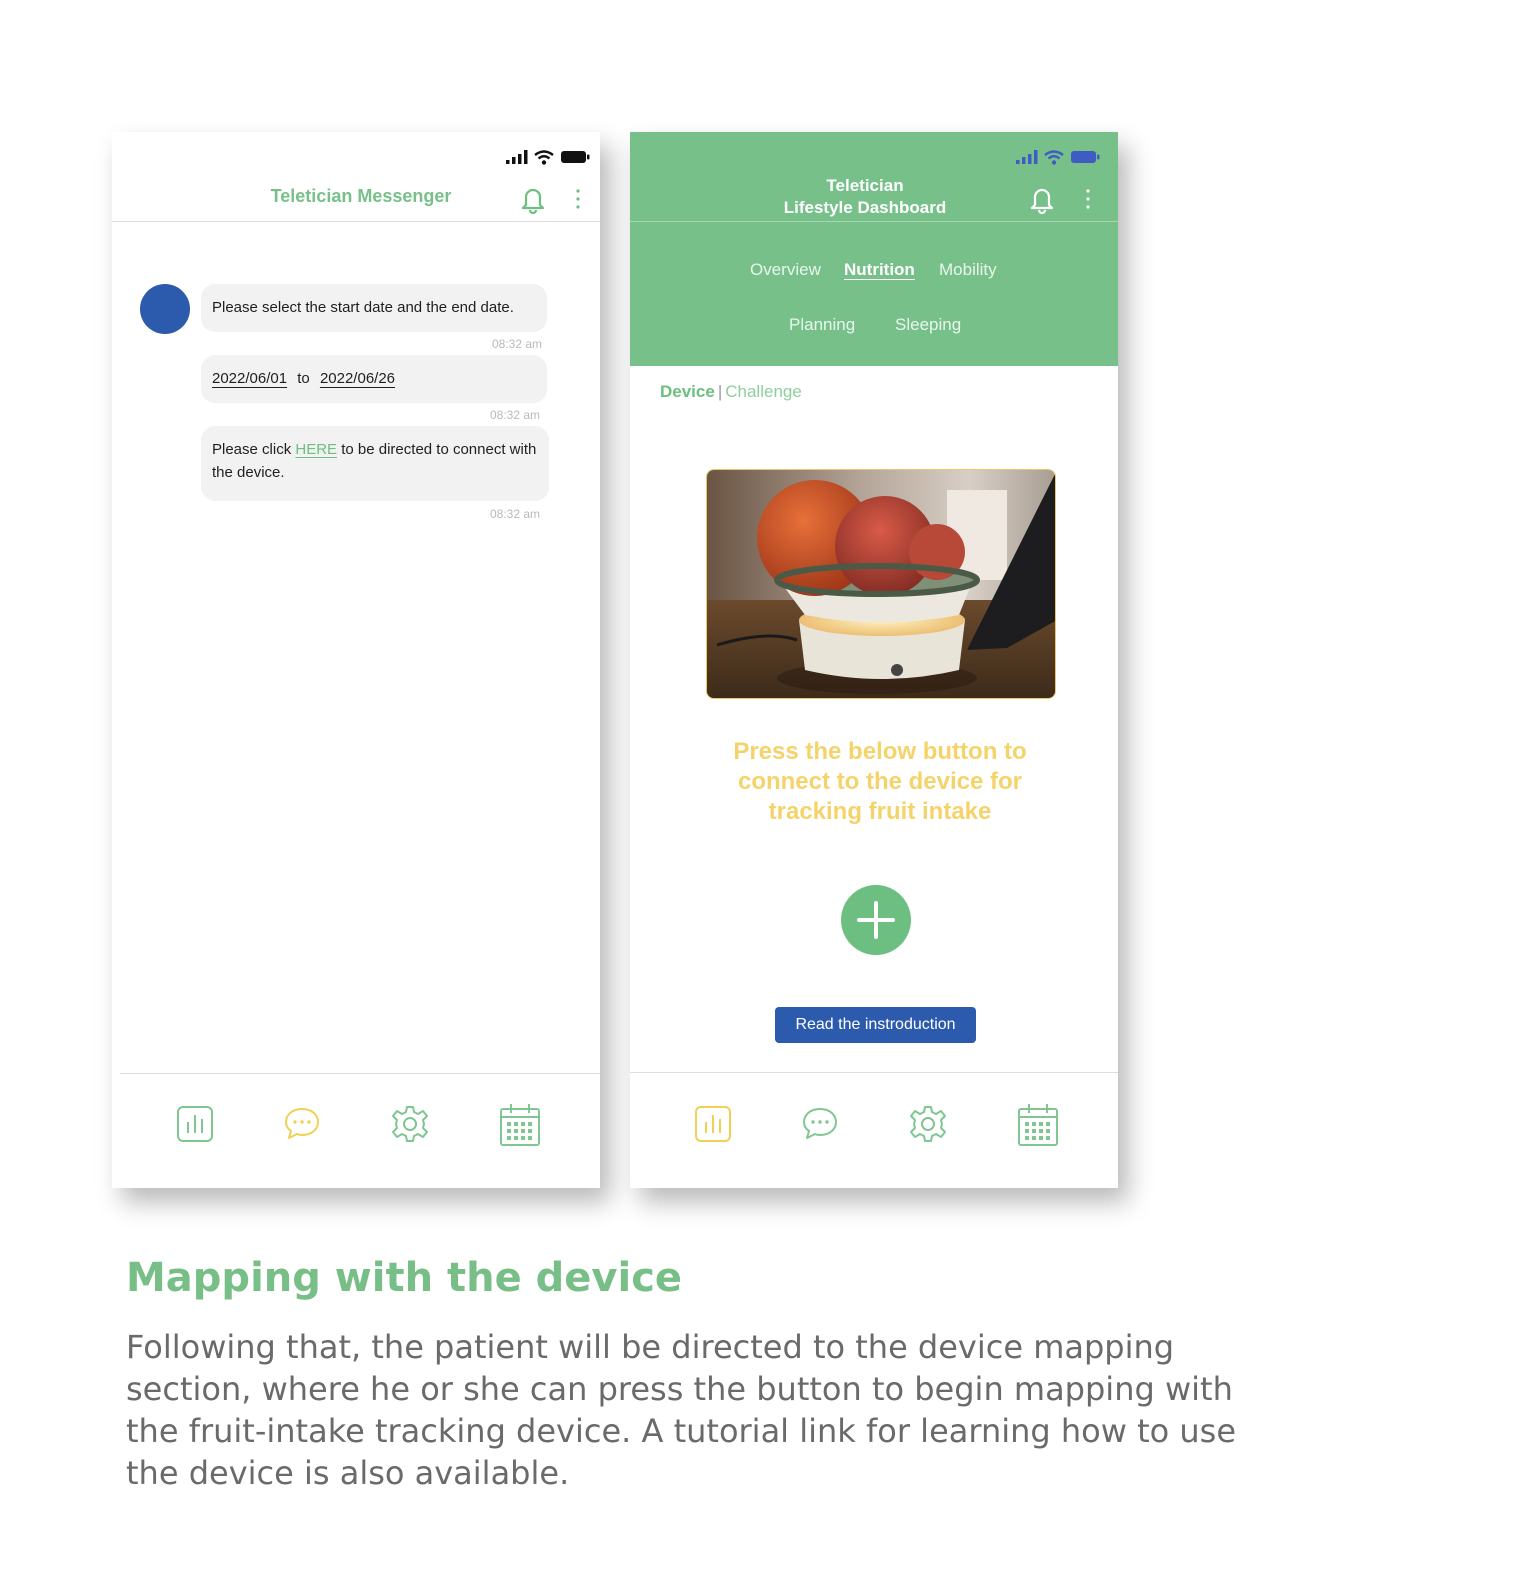  What do you see at coordinates (865, 197) in the screenshot?
I see `page-title: Teletician Lifestyle Dashboard` at bounding box center [865, 197].